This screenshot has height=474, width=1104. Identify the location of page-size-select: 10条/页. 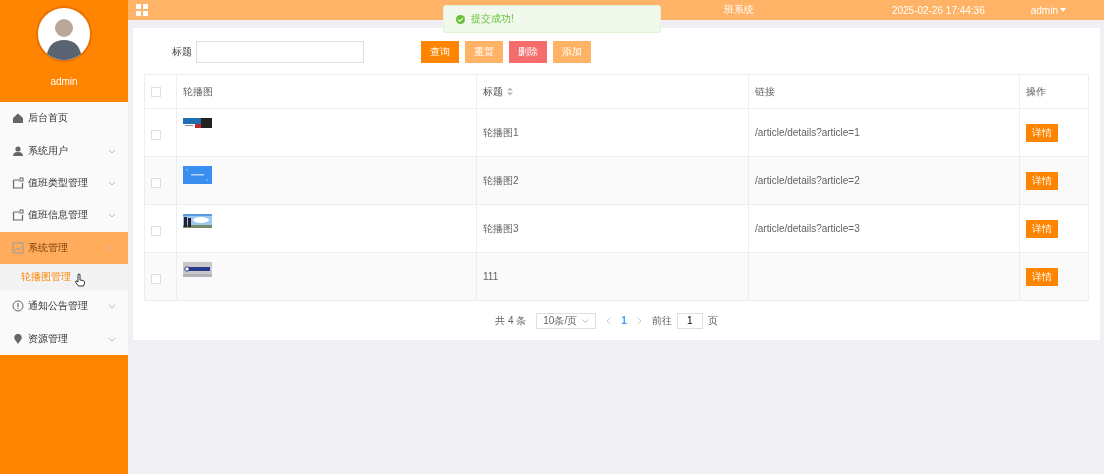
(566, 320).